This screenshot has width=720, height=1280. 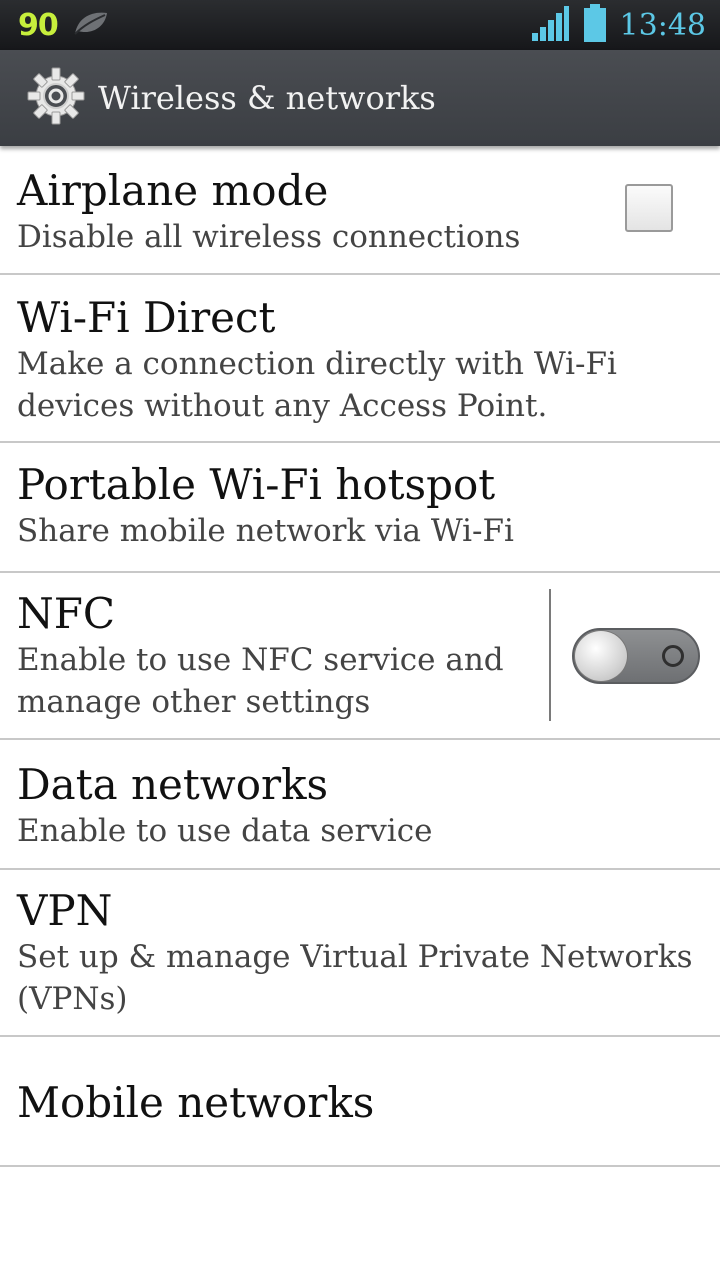 What do you see at coordinates (56, 98) in the screenshot?
I see `gear-icon` at bounding box center [56, 98].